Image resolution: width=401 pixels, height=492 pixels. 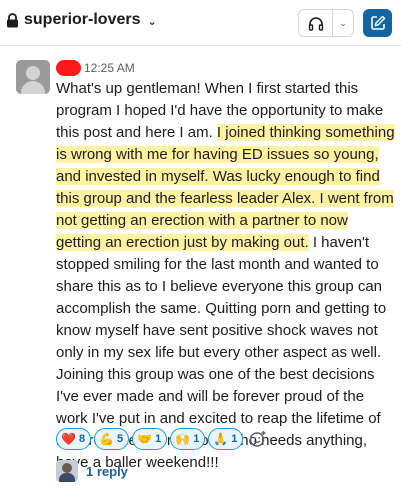 I want to click on message-meta: 12:25 AM, so click(x=95, y=68).